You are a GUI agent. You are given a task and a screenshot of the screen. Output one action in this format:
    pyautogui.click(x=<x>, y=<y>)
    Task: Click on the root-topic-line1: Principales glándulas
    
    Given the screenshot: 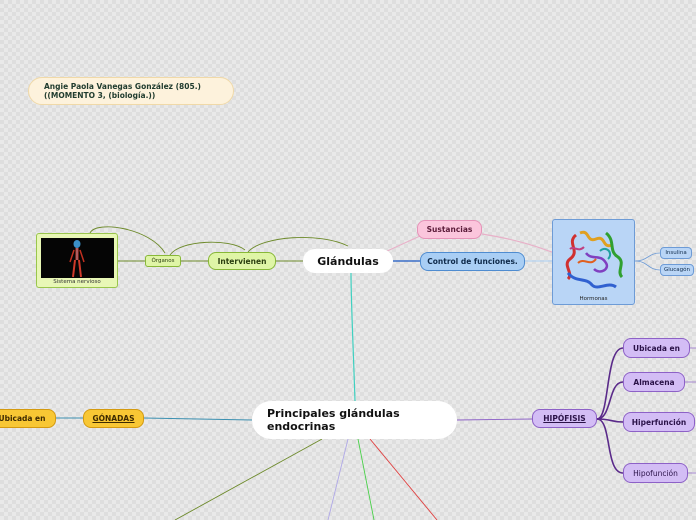 What is the action you would take?
    pyautogui.click(x=333, y=413)
    